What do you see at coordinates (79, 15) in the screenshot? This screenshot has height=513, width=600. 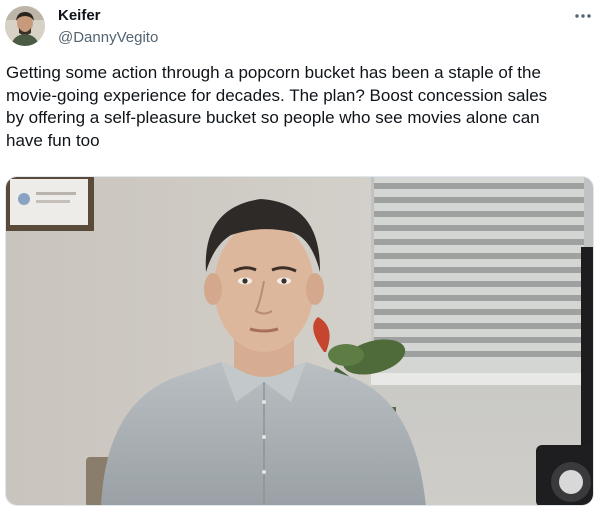 I see `author-display-name: Keifer` at bounding box center [79, 15].